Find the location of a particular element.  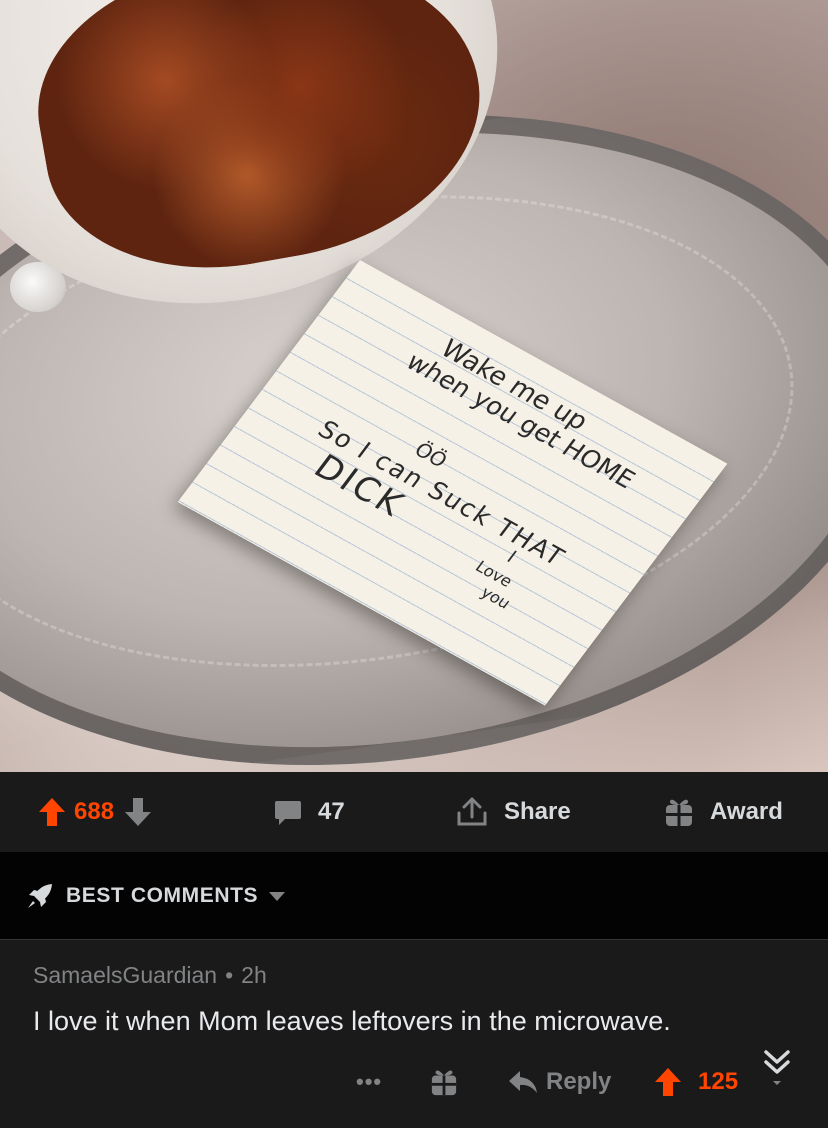

reply-arrow-icon is located at coordinates (523, 1082).